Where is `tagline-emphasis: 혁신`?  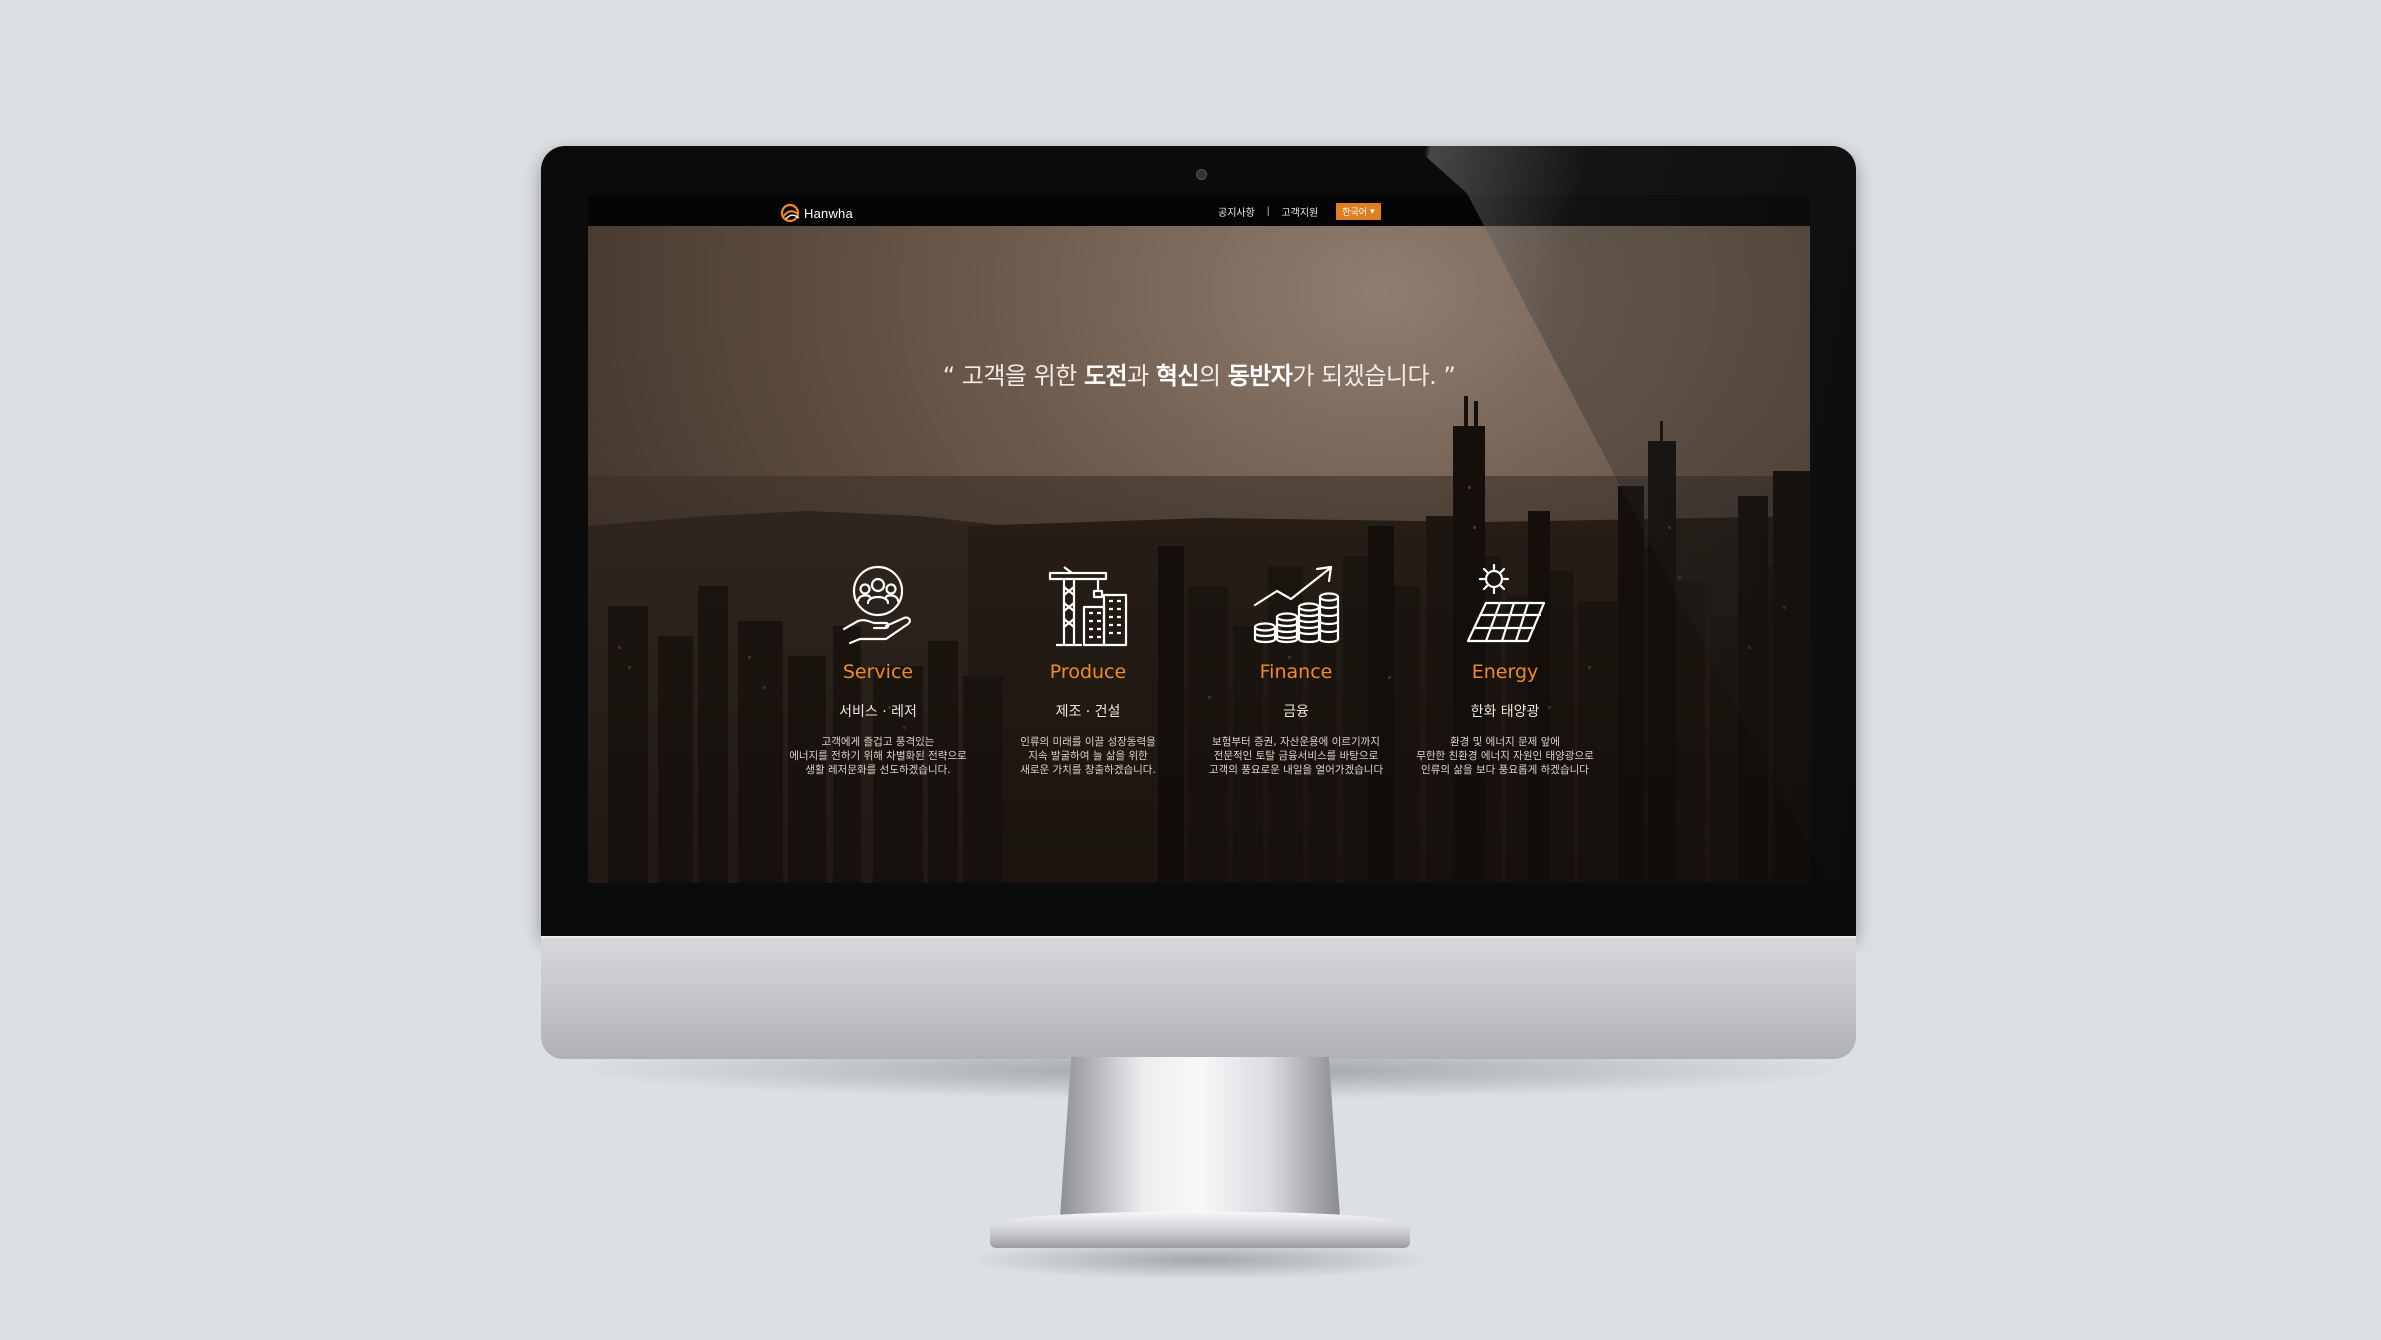
tagline-emphasis: 혁신 is located at coordinates (1177, 376).